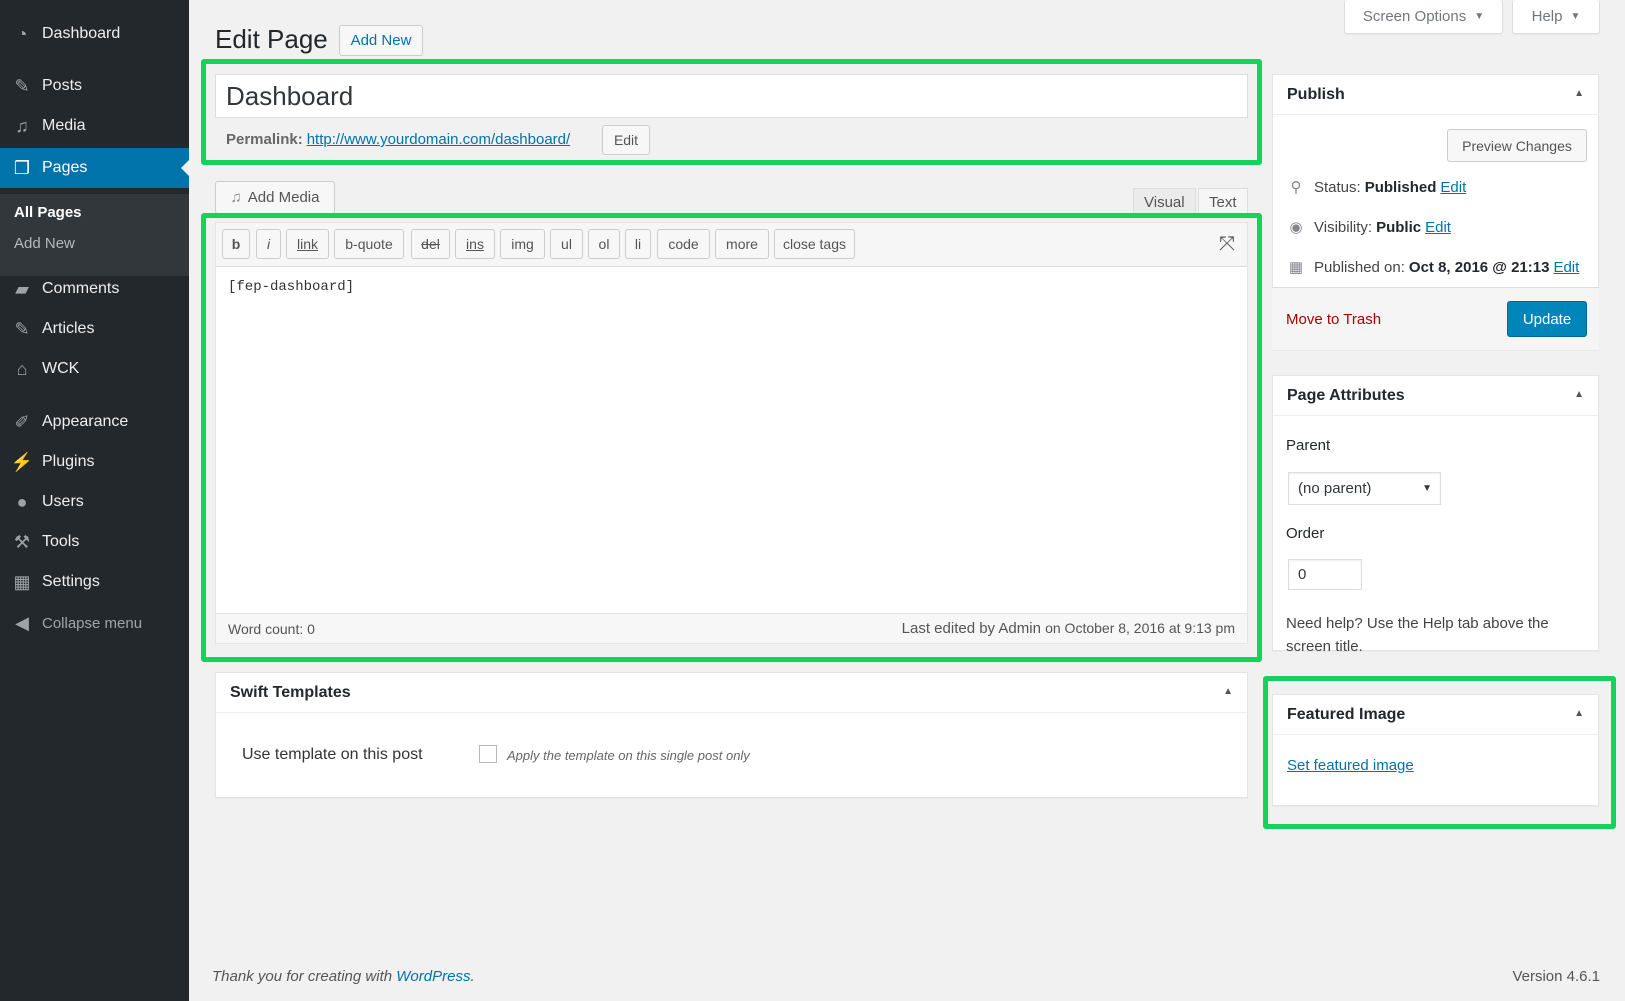 The height and width of the screenshot is (1001, 1625). Describe the element at coordinates (430, 244) in the screenshot. I see `qt-del-button: del` at that location.